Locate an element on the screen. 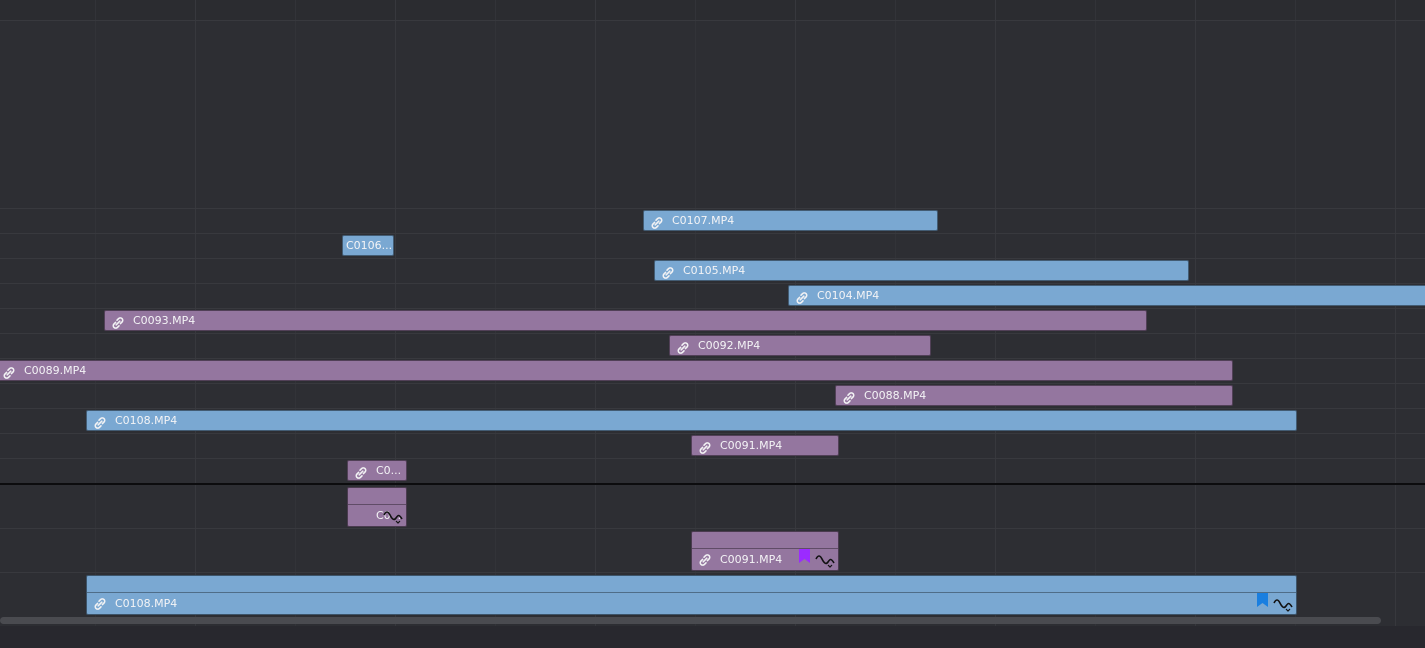 This screenshot has height=648, width=1425. audio-clip: C0091.MP4 is located at coordinates (765, 551).